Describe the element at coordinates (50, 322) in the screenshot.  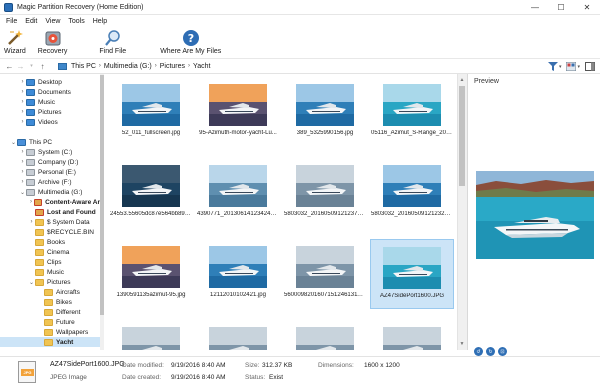
I see `tree-item-future: Future` at that location.